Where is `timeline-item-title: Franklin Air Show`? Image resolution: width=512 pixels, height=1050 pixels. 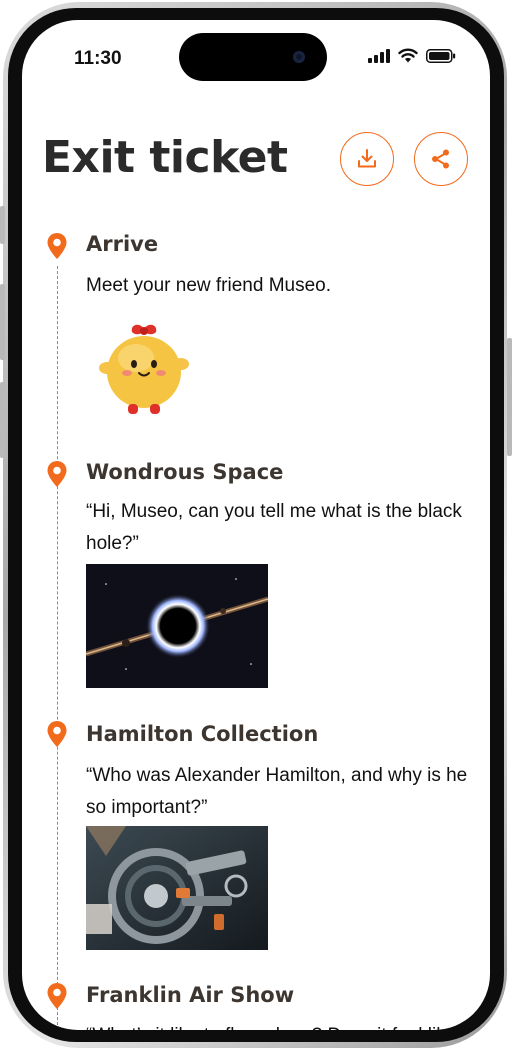 timeline-item-title: Franklin Air Show is located at coordinates (190, 995).